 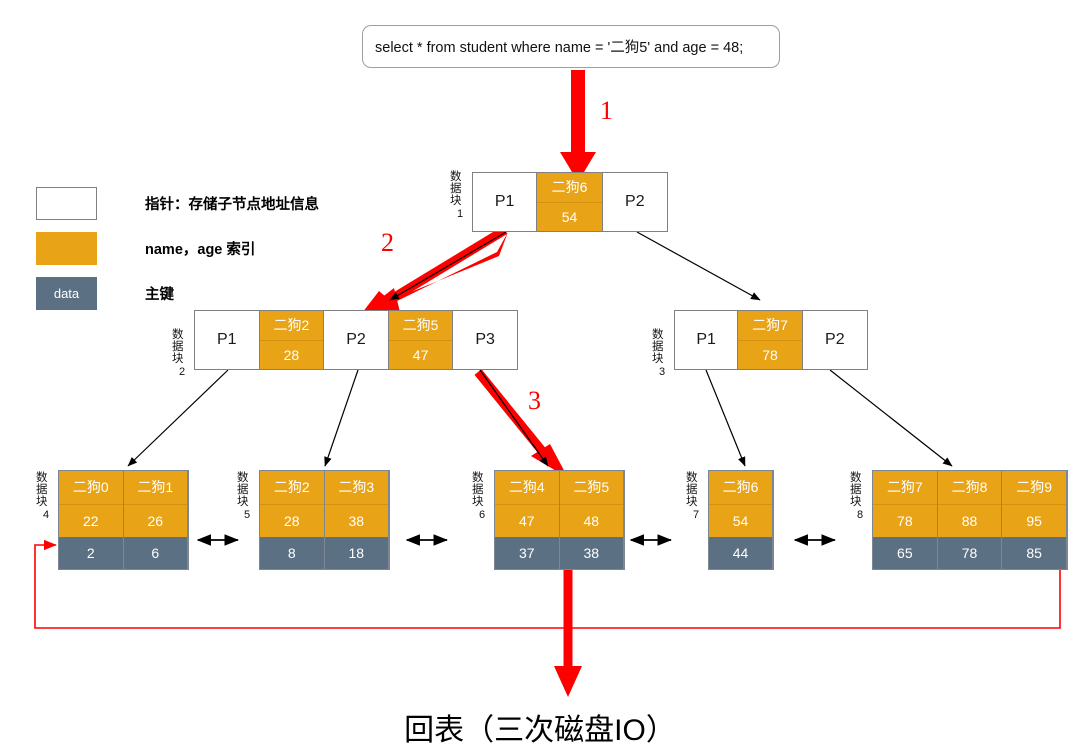 What do you see at coordinates (66, 248) in the screenshot?
I see `legend-swatch-index` at bounding box center [66, 248].